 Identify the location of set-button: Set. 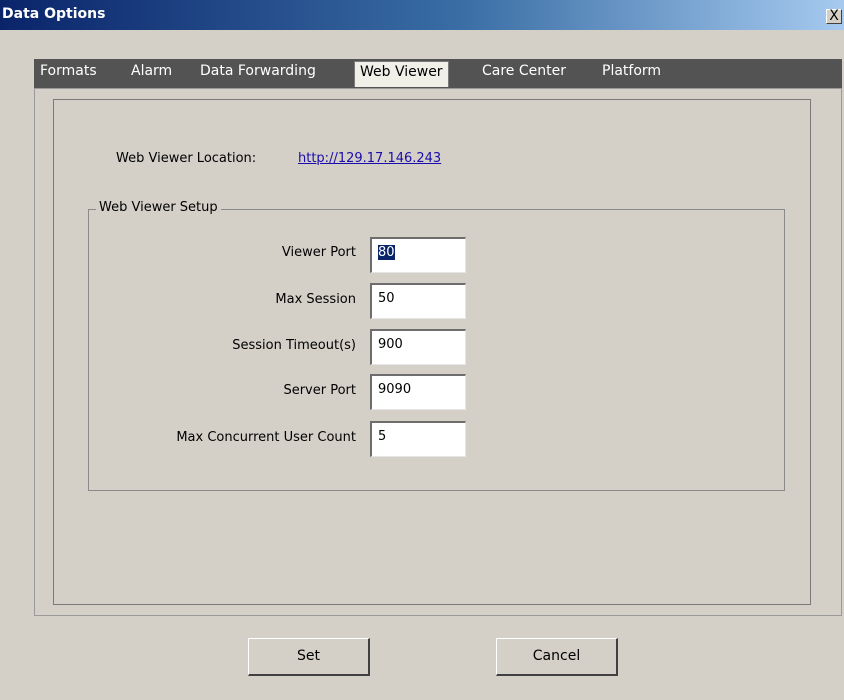
(309, 657).